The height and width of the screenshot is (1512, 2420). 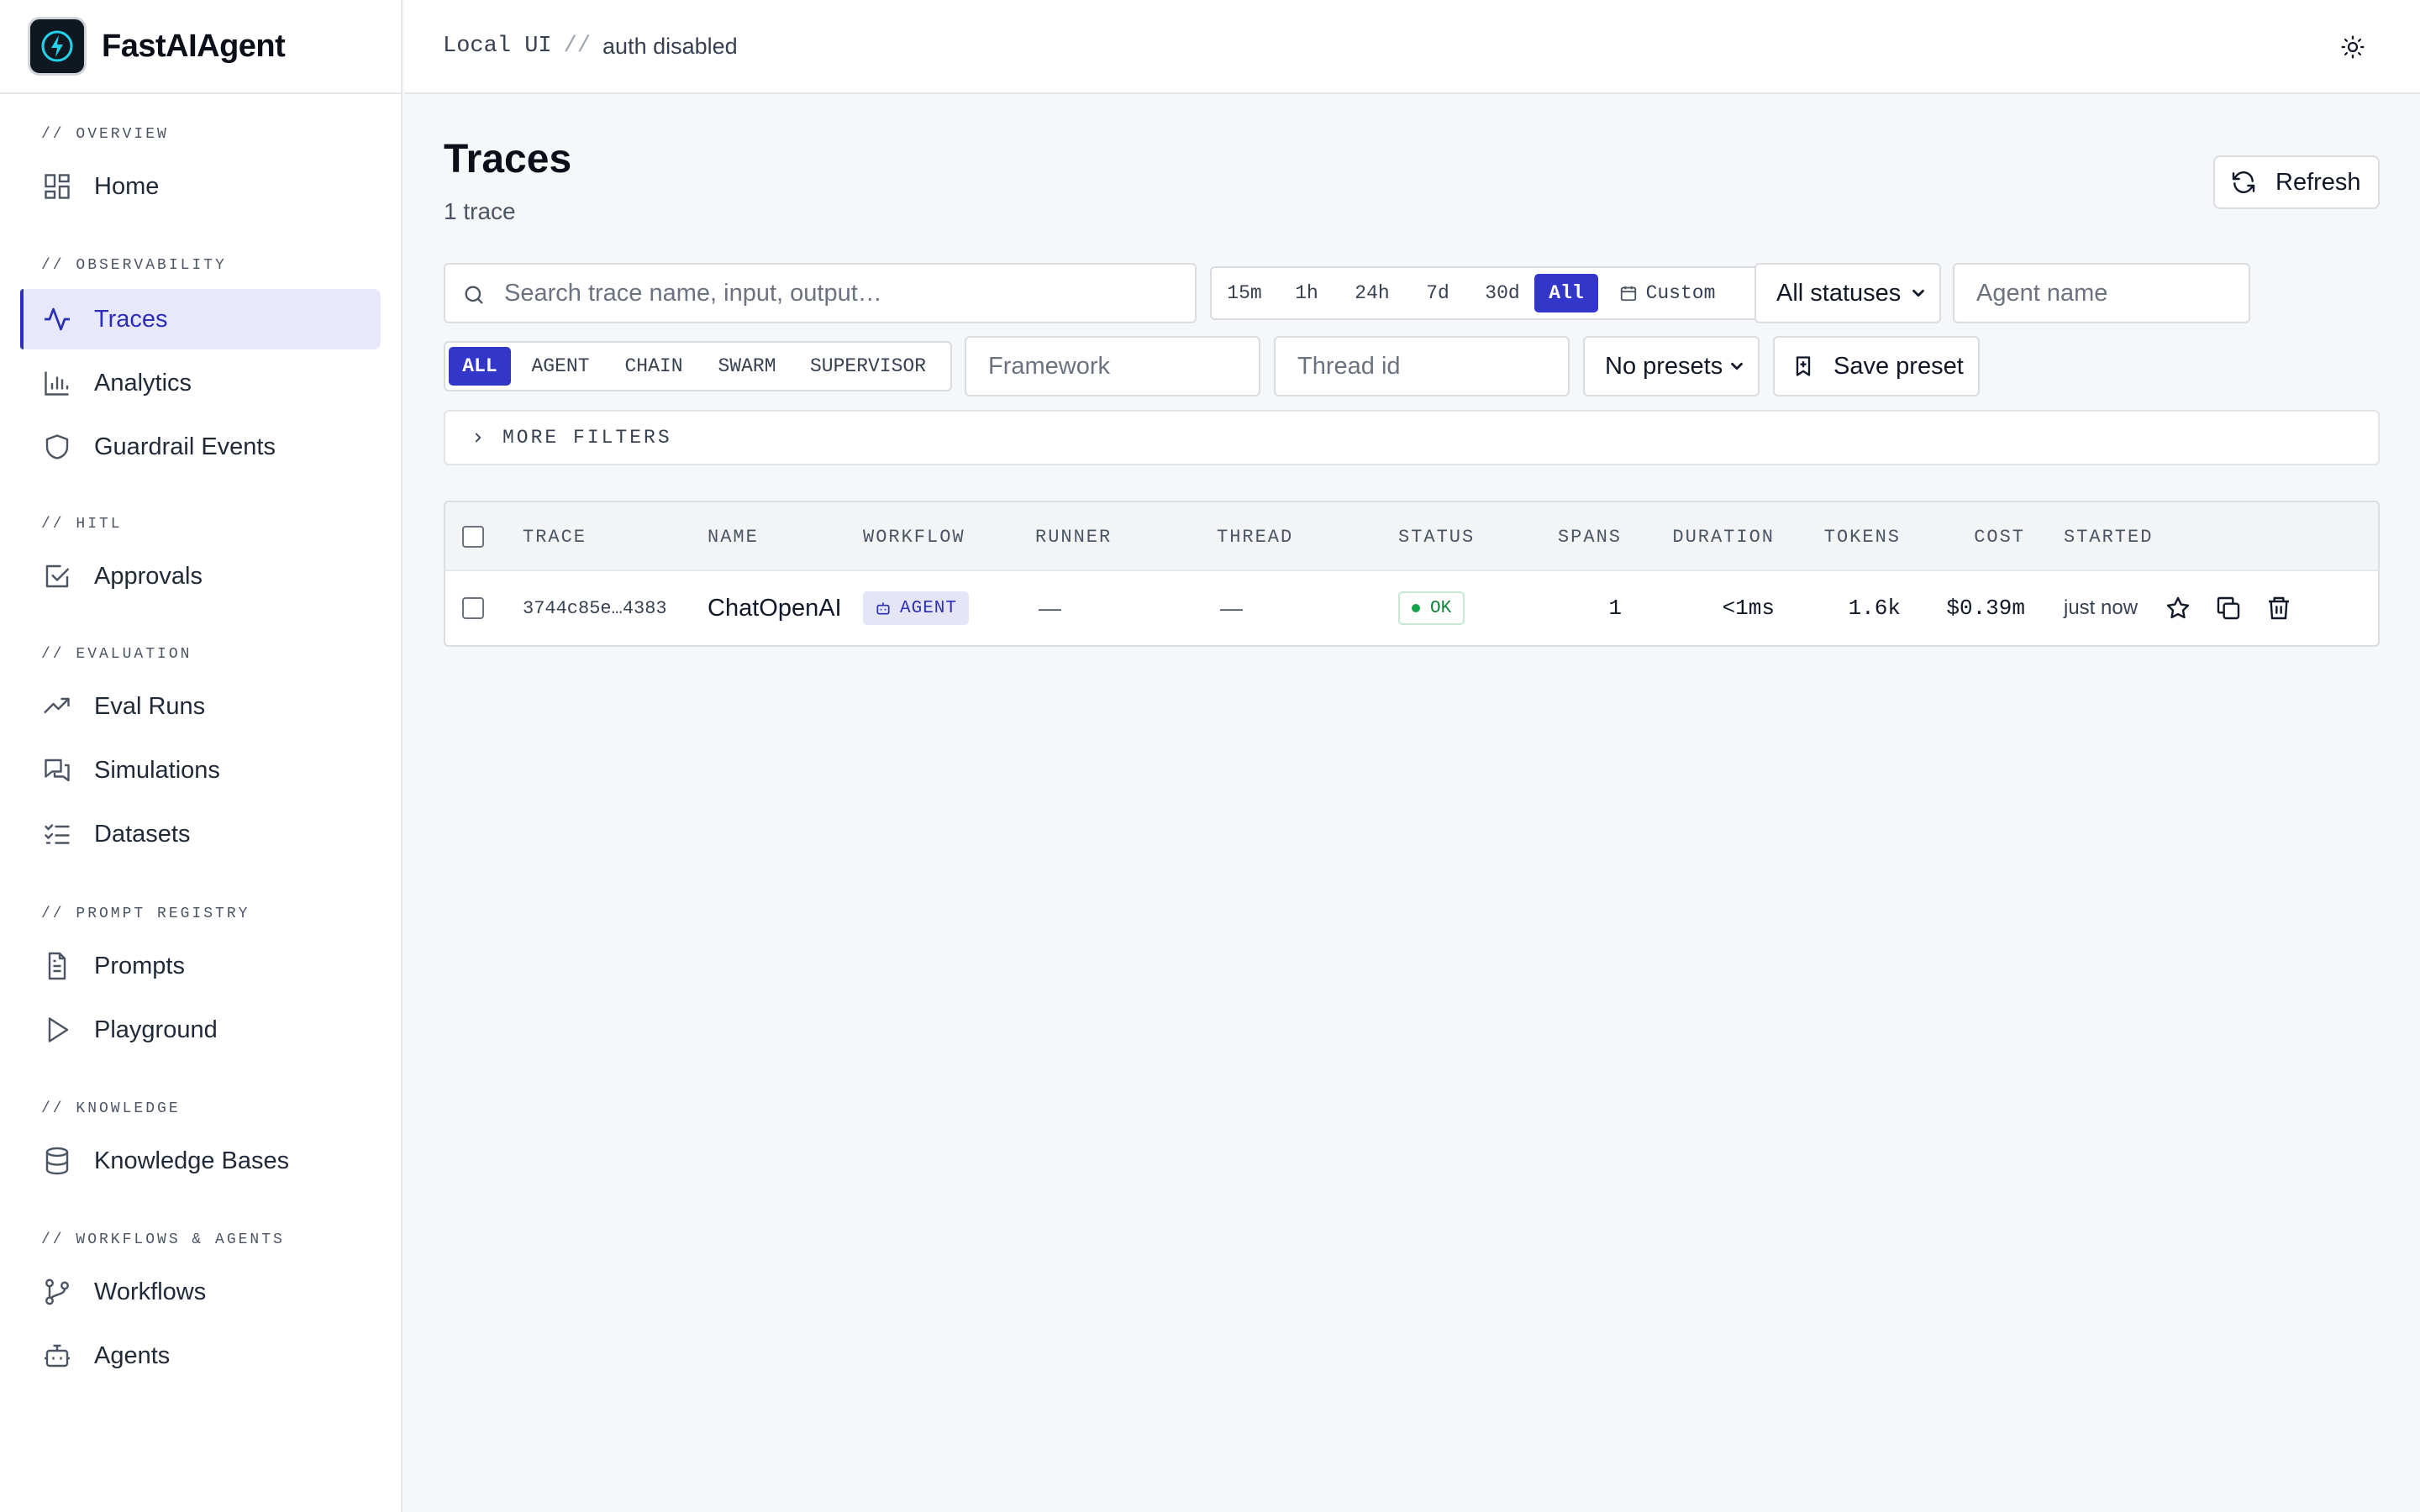 I want to click on workflow-type-all: ALL, so click(x=480, y=366).